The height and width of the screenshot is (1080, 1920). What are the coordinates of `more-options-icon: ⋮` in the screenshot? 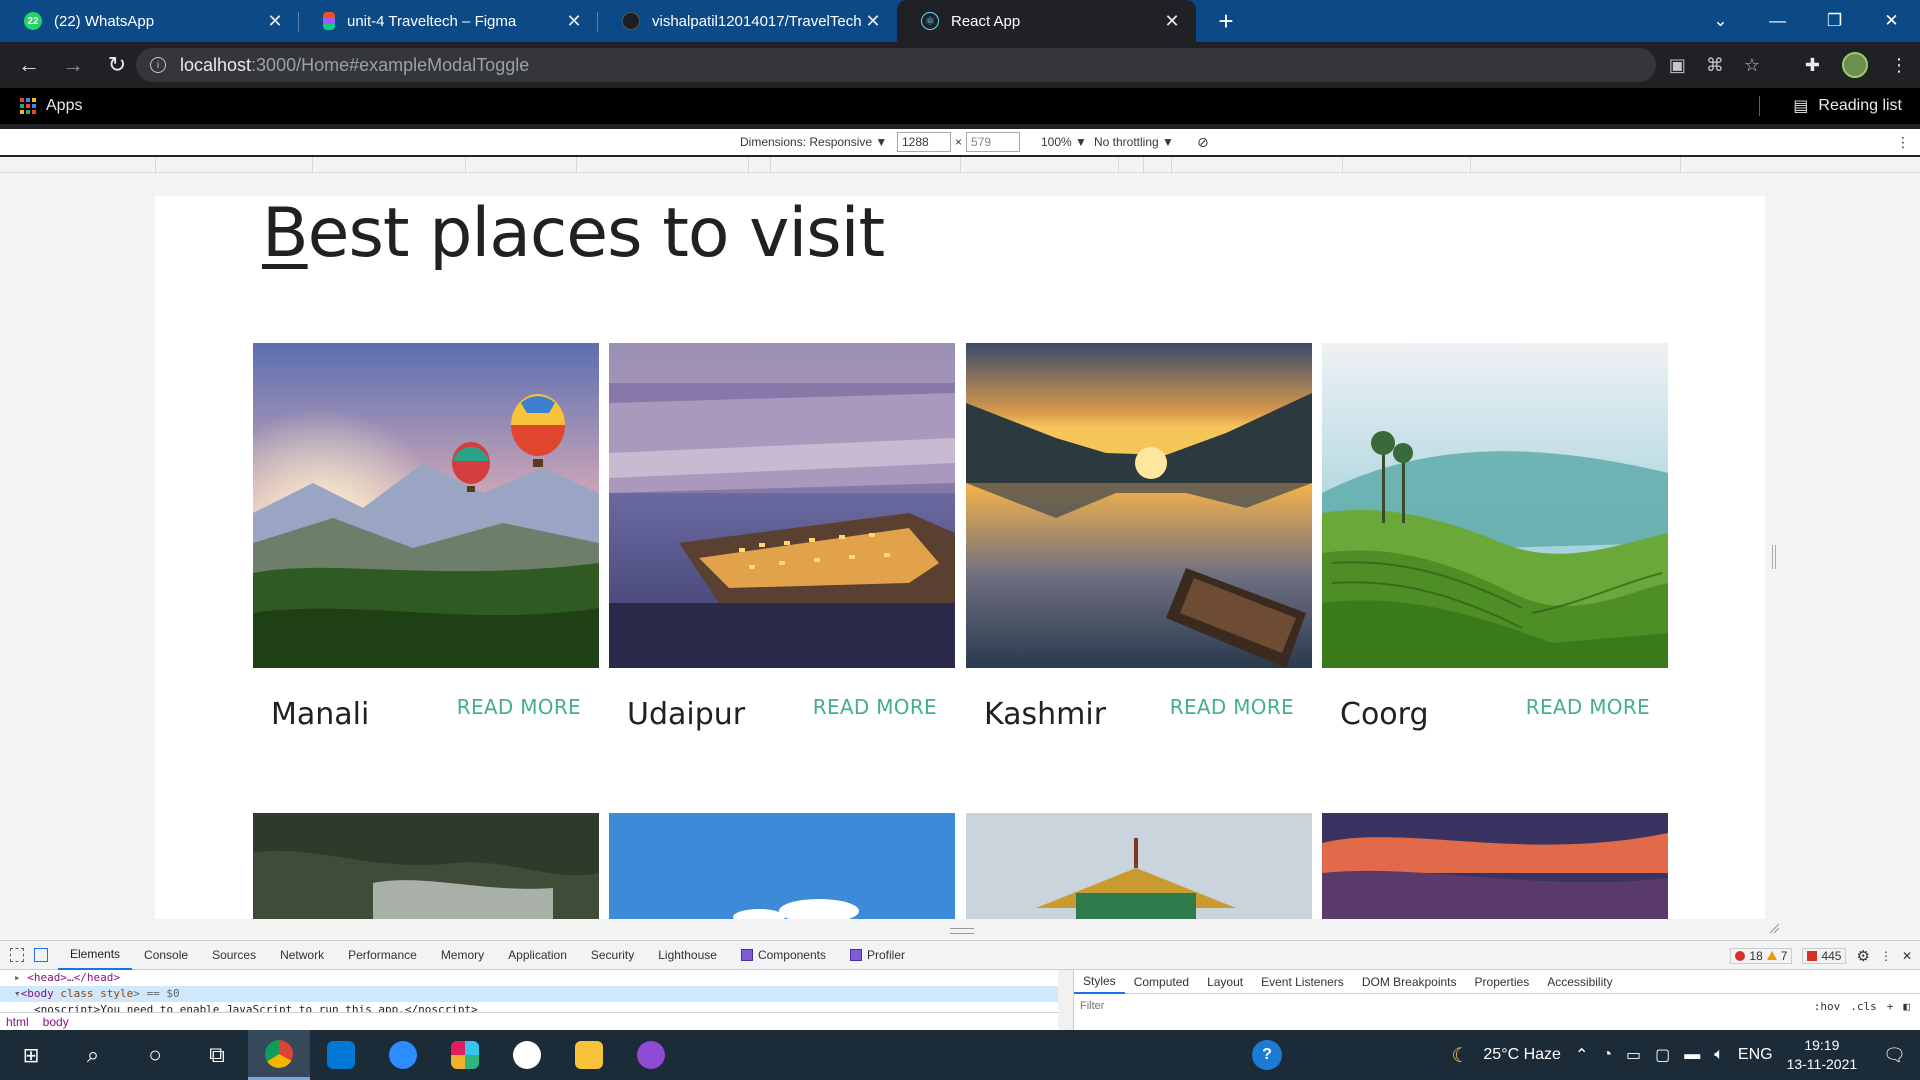 It's located at (1903, 142).